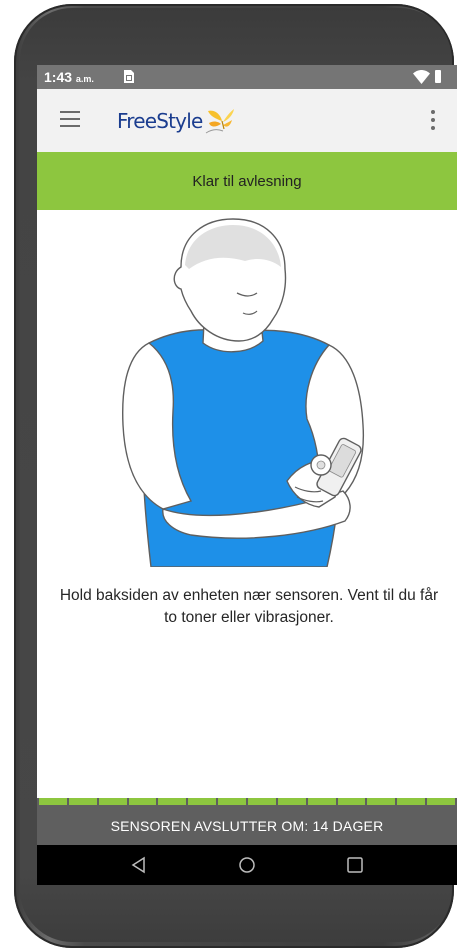 The width and height of the screenshot is (462, 951). I want to click on battery-icon, so click(438, 76).